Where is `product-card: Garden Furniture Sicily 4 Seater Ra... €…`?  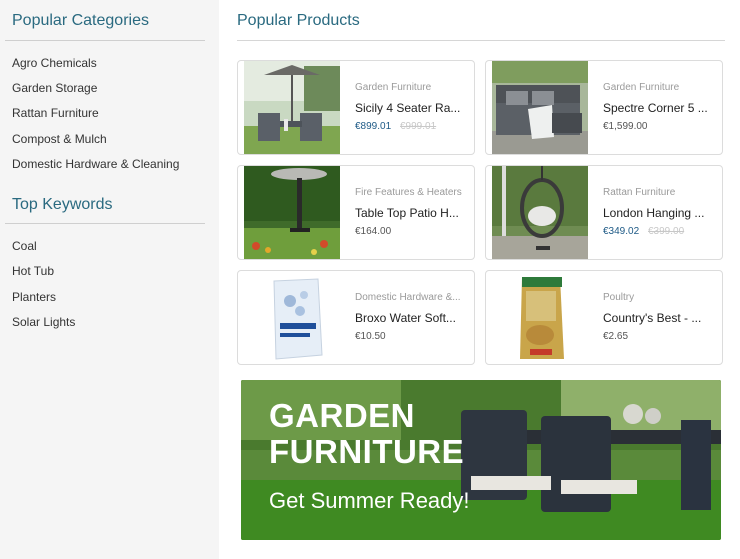 product-card: Garden Furniture Sicily 4 Seater Ra... €… is located at coordinates (356, 107).